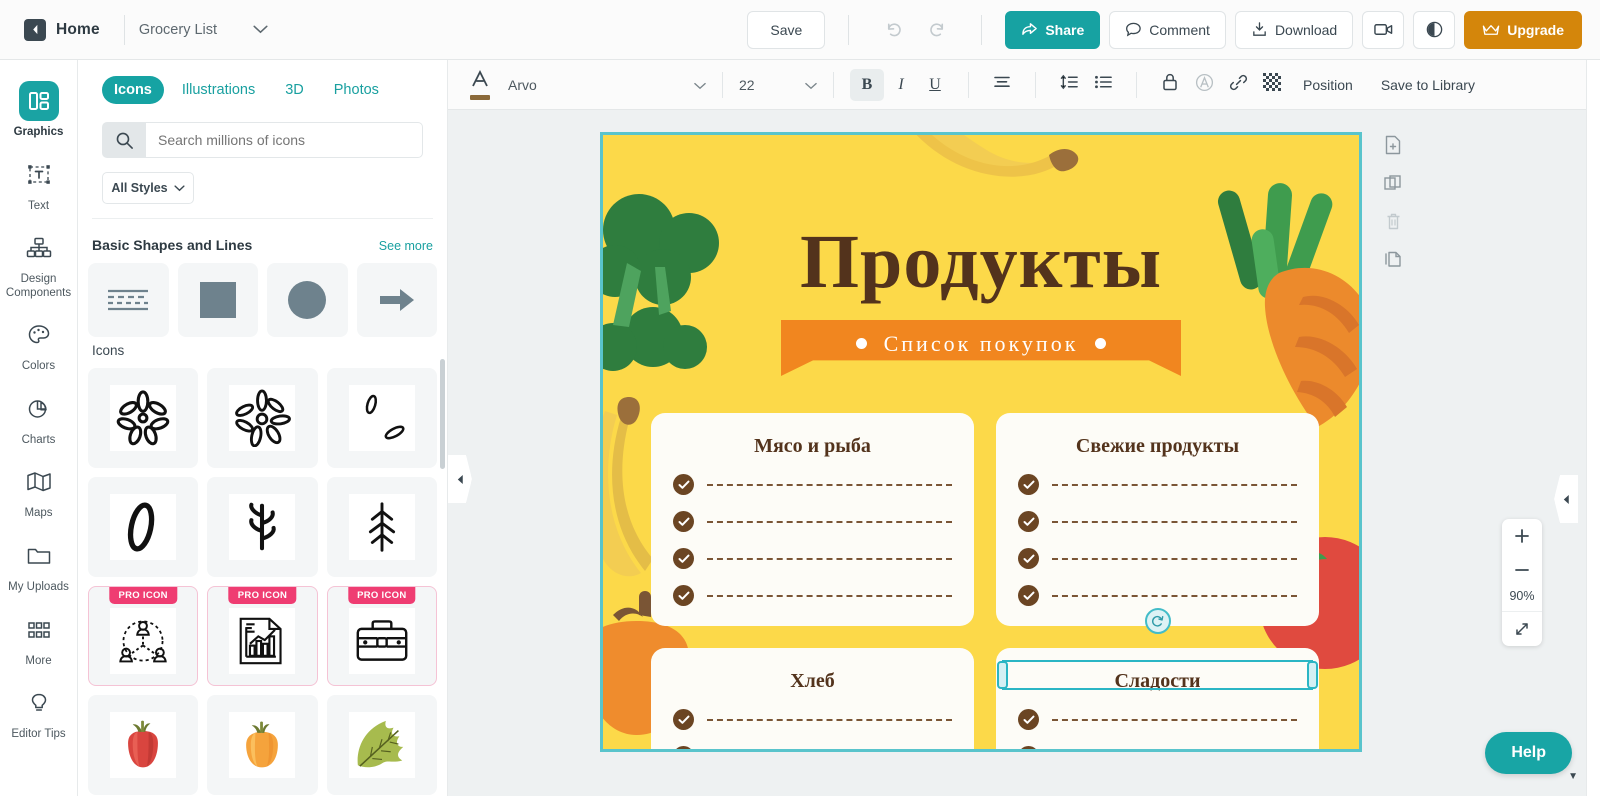  What do you see at coordinates (1522, 629) in the screenshot?
I see `fit-screen-button` at bounding box center [1522, 629].